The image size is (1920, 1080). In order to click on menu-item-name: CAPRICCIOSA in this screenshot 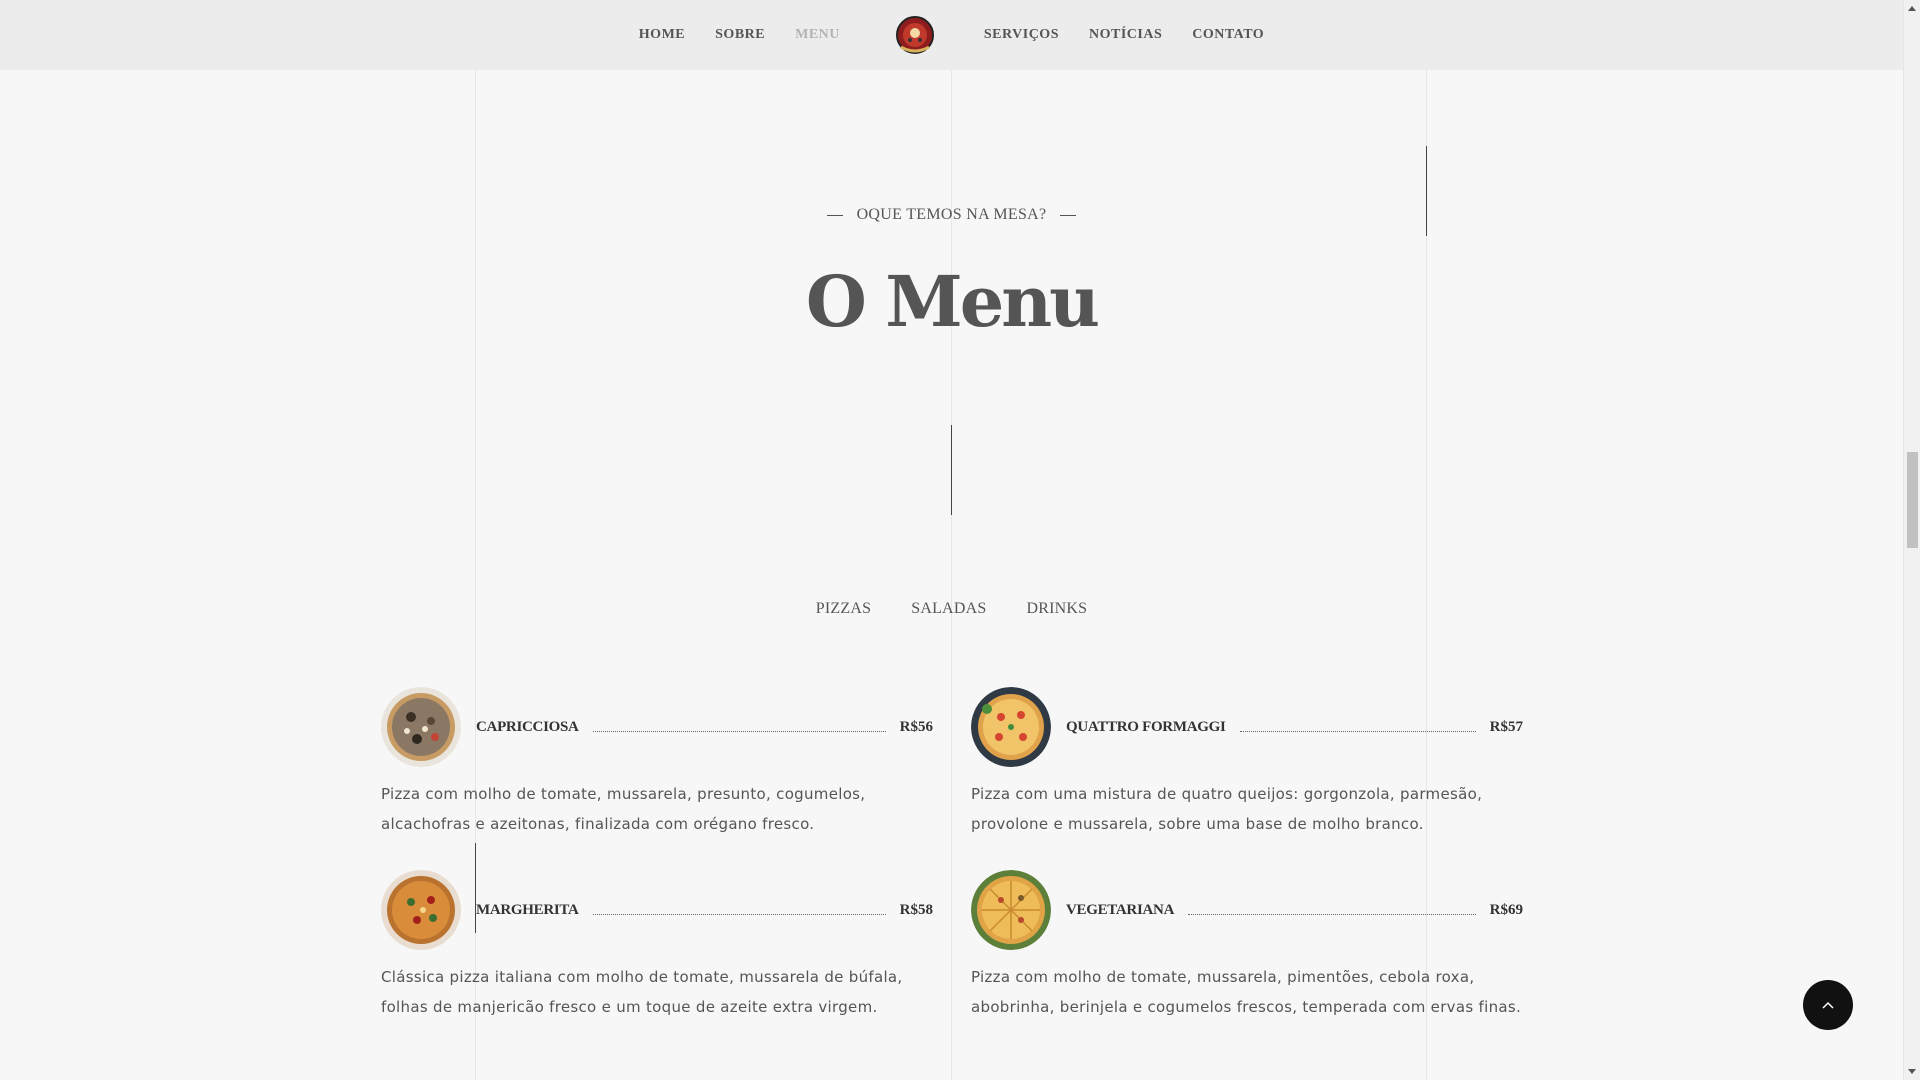, I will do `click(527, 726)`.